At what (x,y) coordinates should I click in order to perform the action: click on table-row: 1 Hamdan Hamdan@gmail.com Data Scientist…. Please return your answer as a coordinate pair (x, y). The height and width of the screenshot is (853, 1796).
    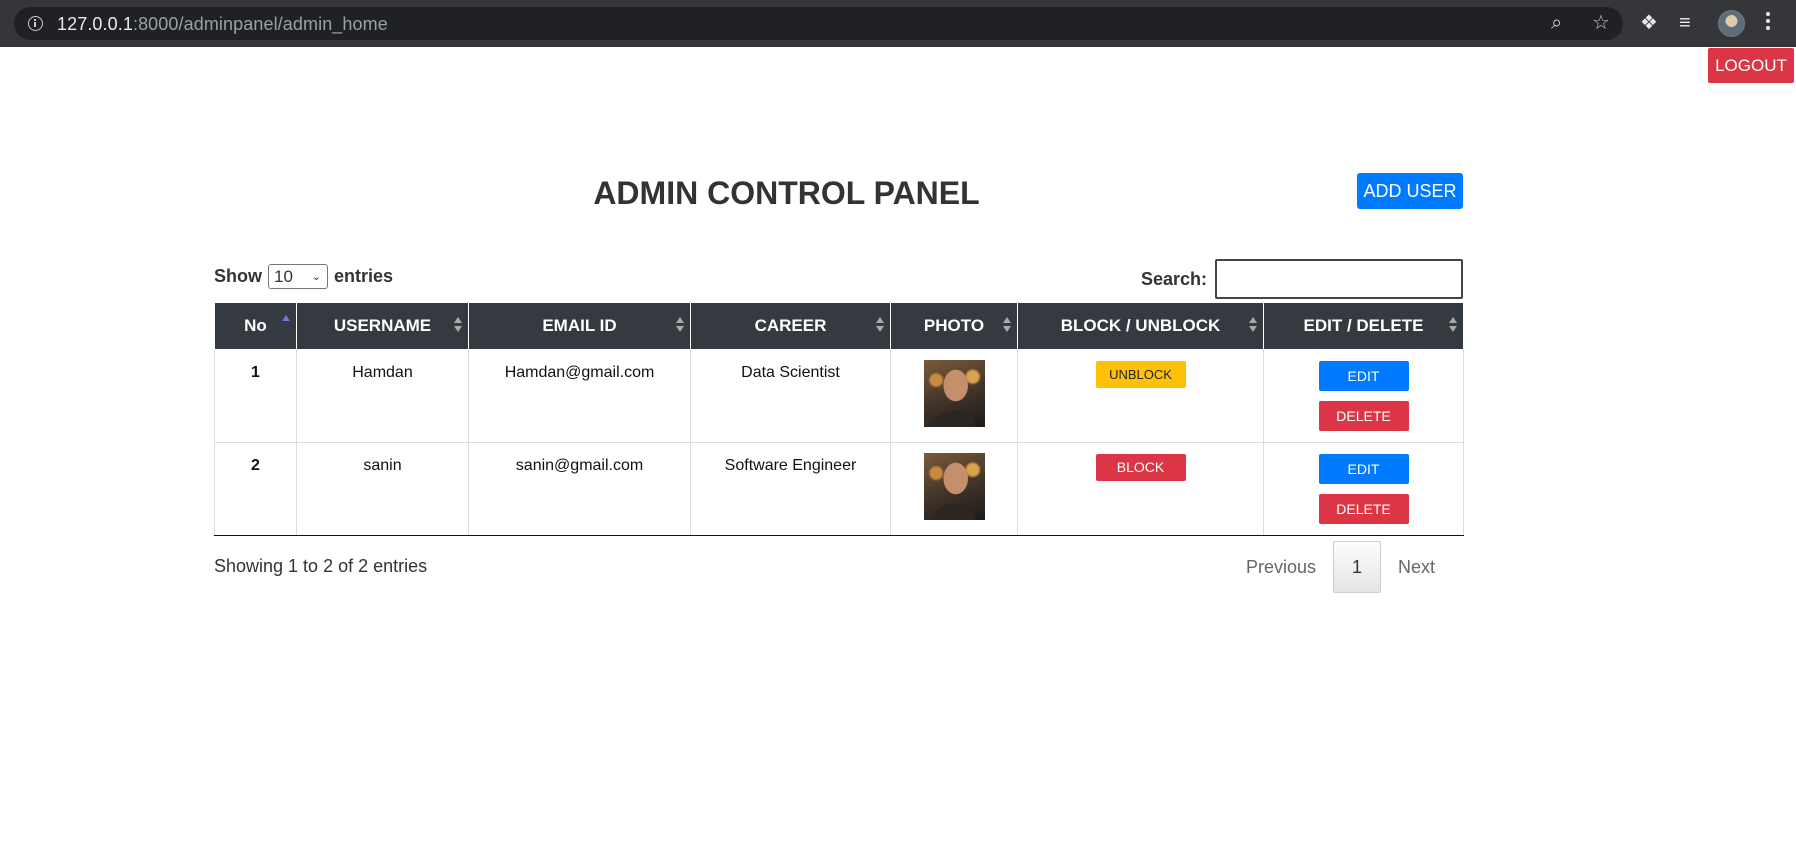
    Looking at the image, I should click on (839, 395).